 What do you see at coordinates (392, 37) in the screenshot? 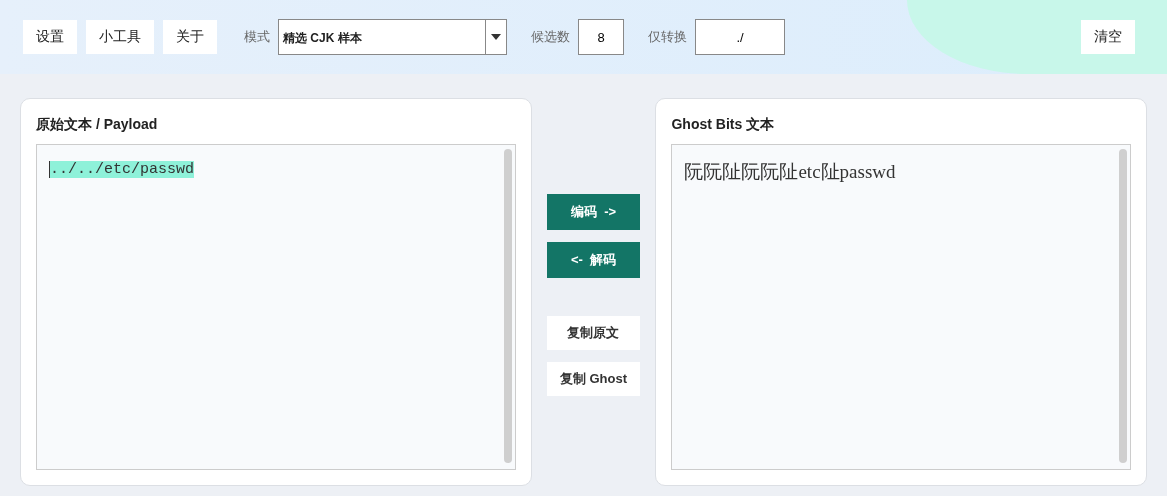
I see `mode-dropdown: 精选 CJK 样本` at bounding box center [392, 37].